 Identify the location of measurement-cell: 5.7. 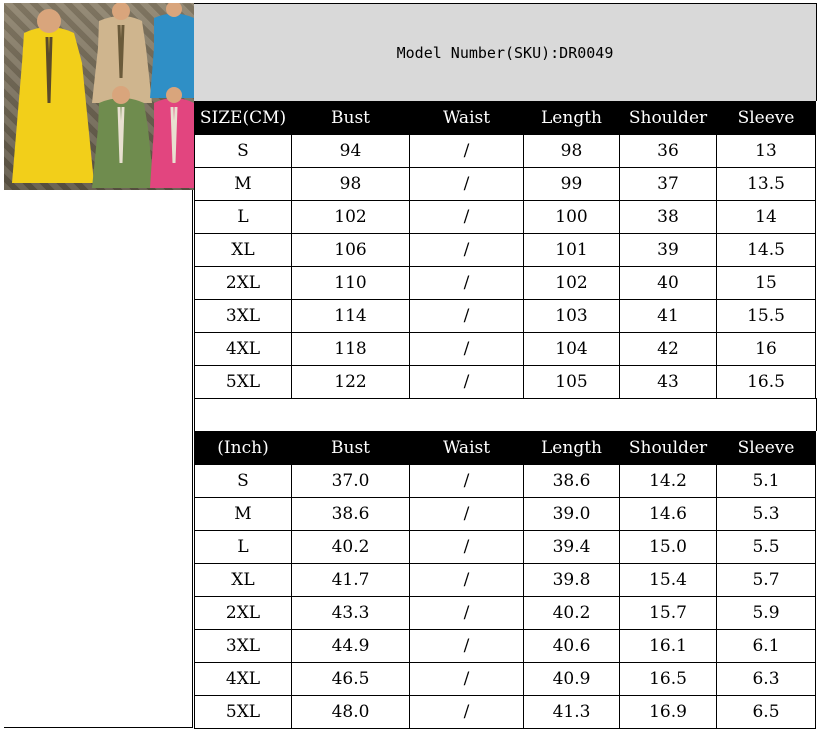
(766, 580).